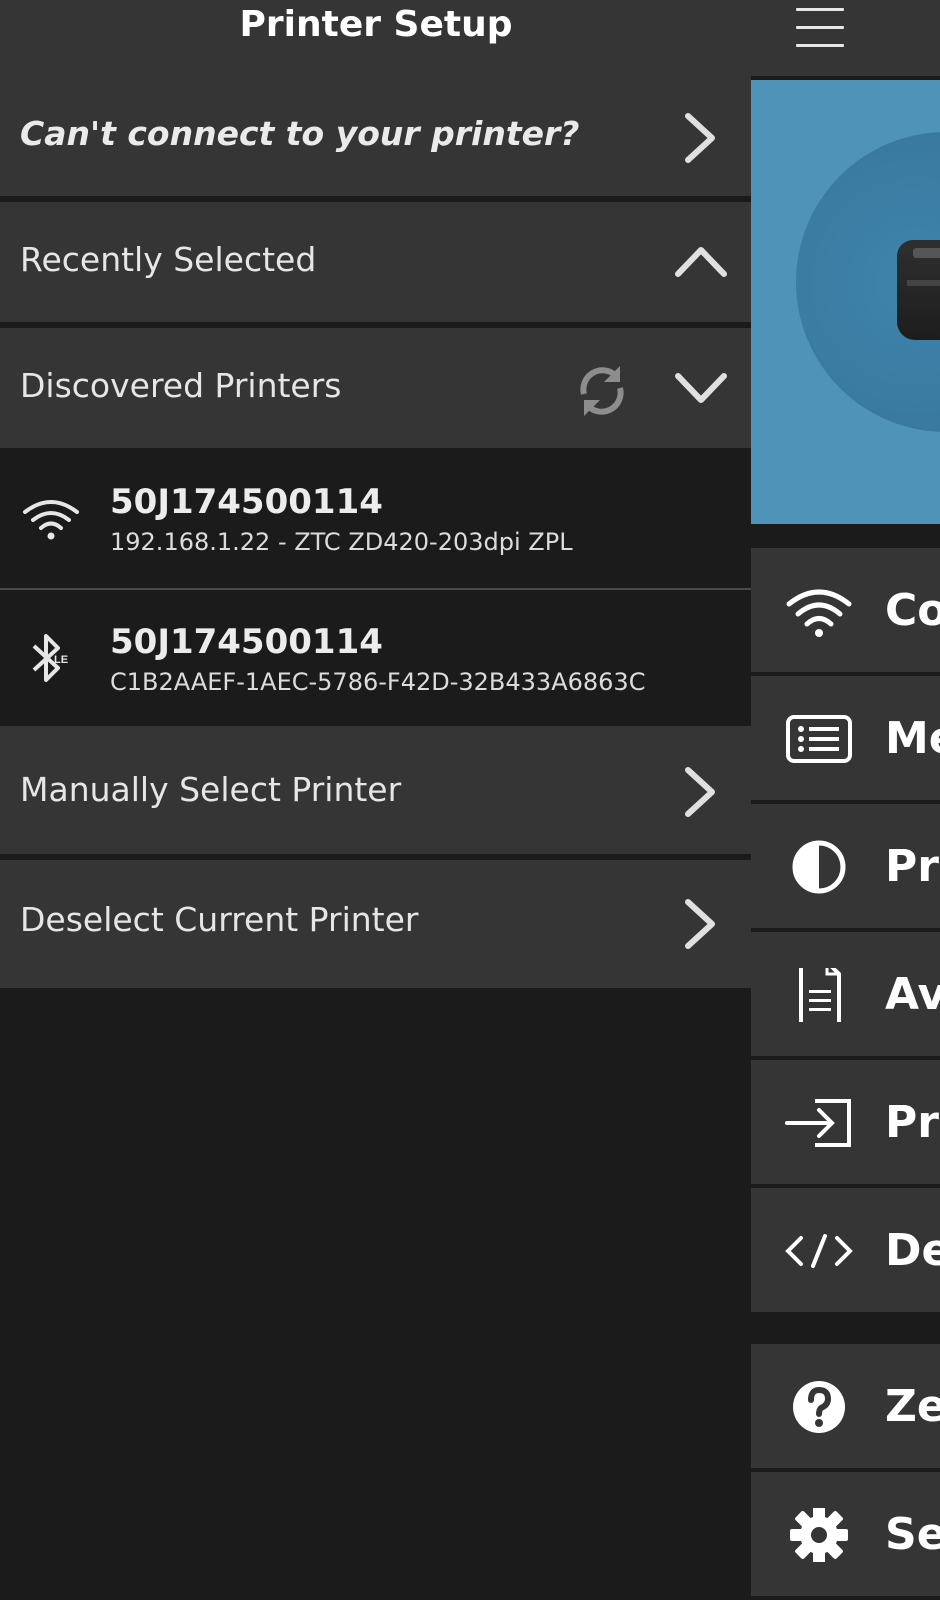  I want to click on deselect-current-printer-row: Deselect Current Printer, so click(375, 924).